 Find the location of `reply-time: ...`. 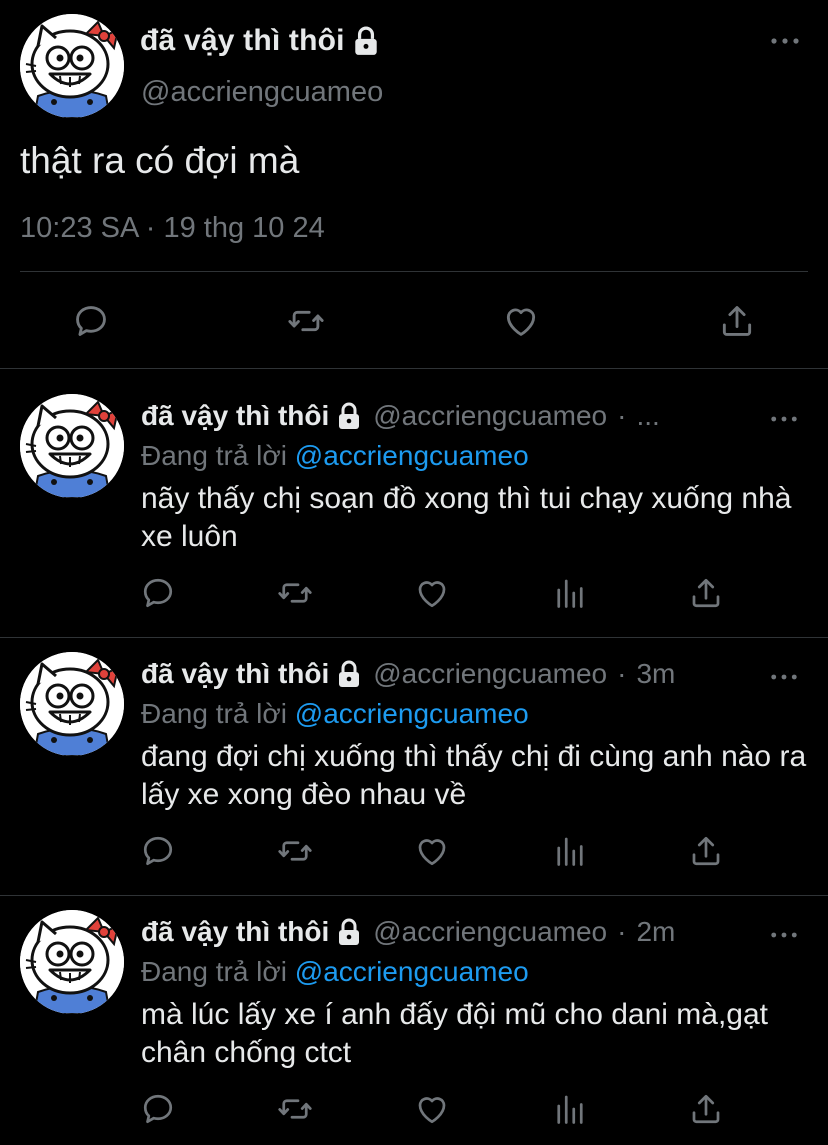

reply-time: ... is located at coordinates (647, 416).